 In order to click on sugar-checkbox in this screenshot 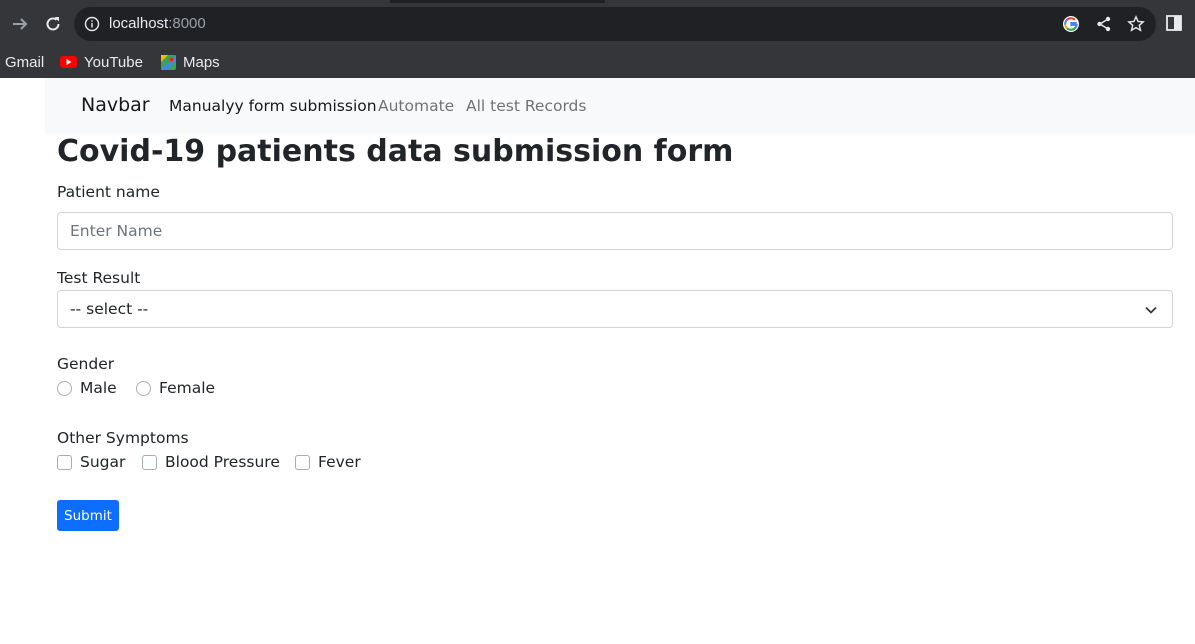, I will do `click(64, 462)`.